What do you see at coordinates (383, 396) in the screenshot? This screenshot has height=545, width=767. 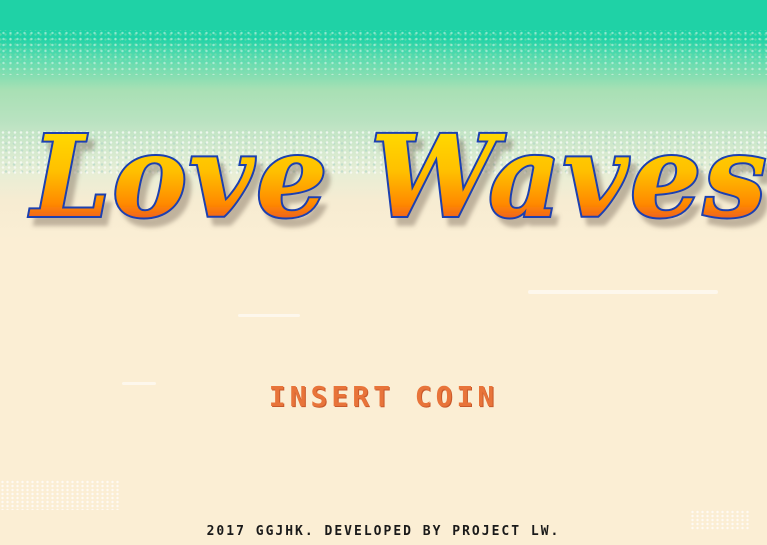 I see `insert-coin-prompt: INSERT COIN` at bounding box center [383, 396].